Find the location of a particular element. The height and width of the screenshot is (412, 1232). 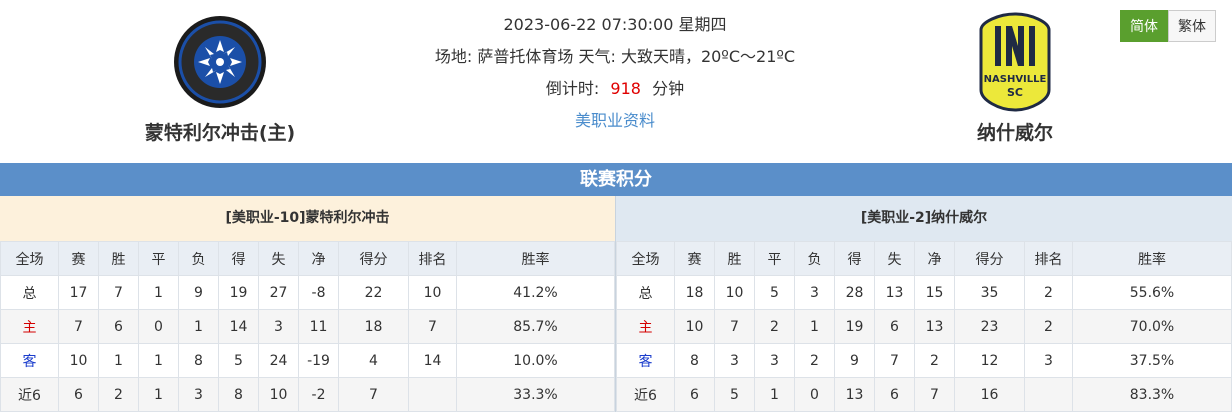

nashville-logo-icon: NASHVILLE SC is located at coordinates (1015, 62).